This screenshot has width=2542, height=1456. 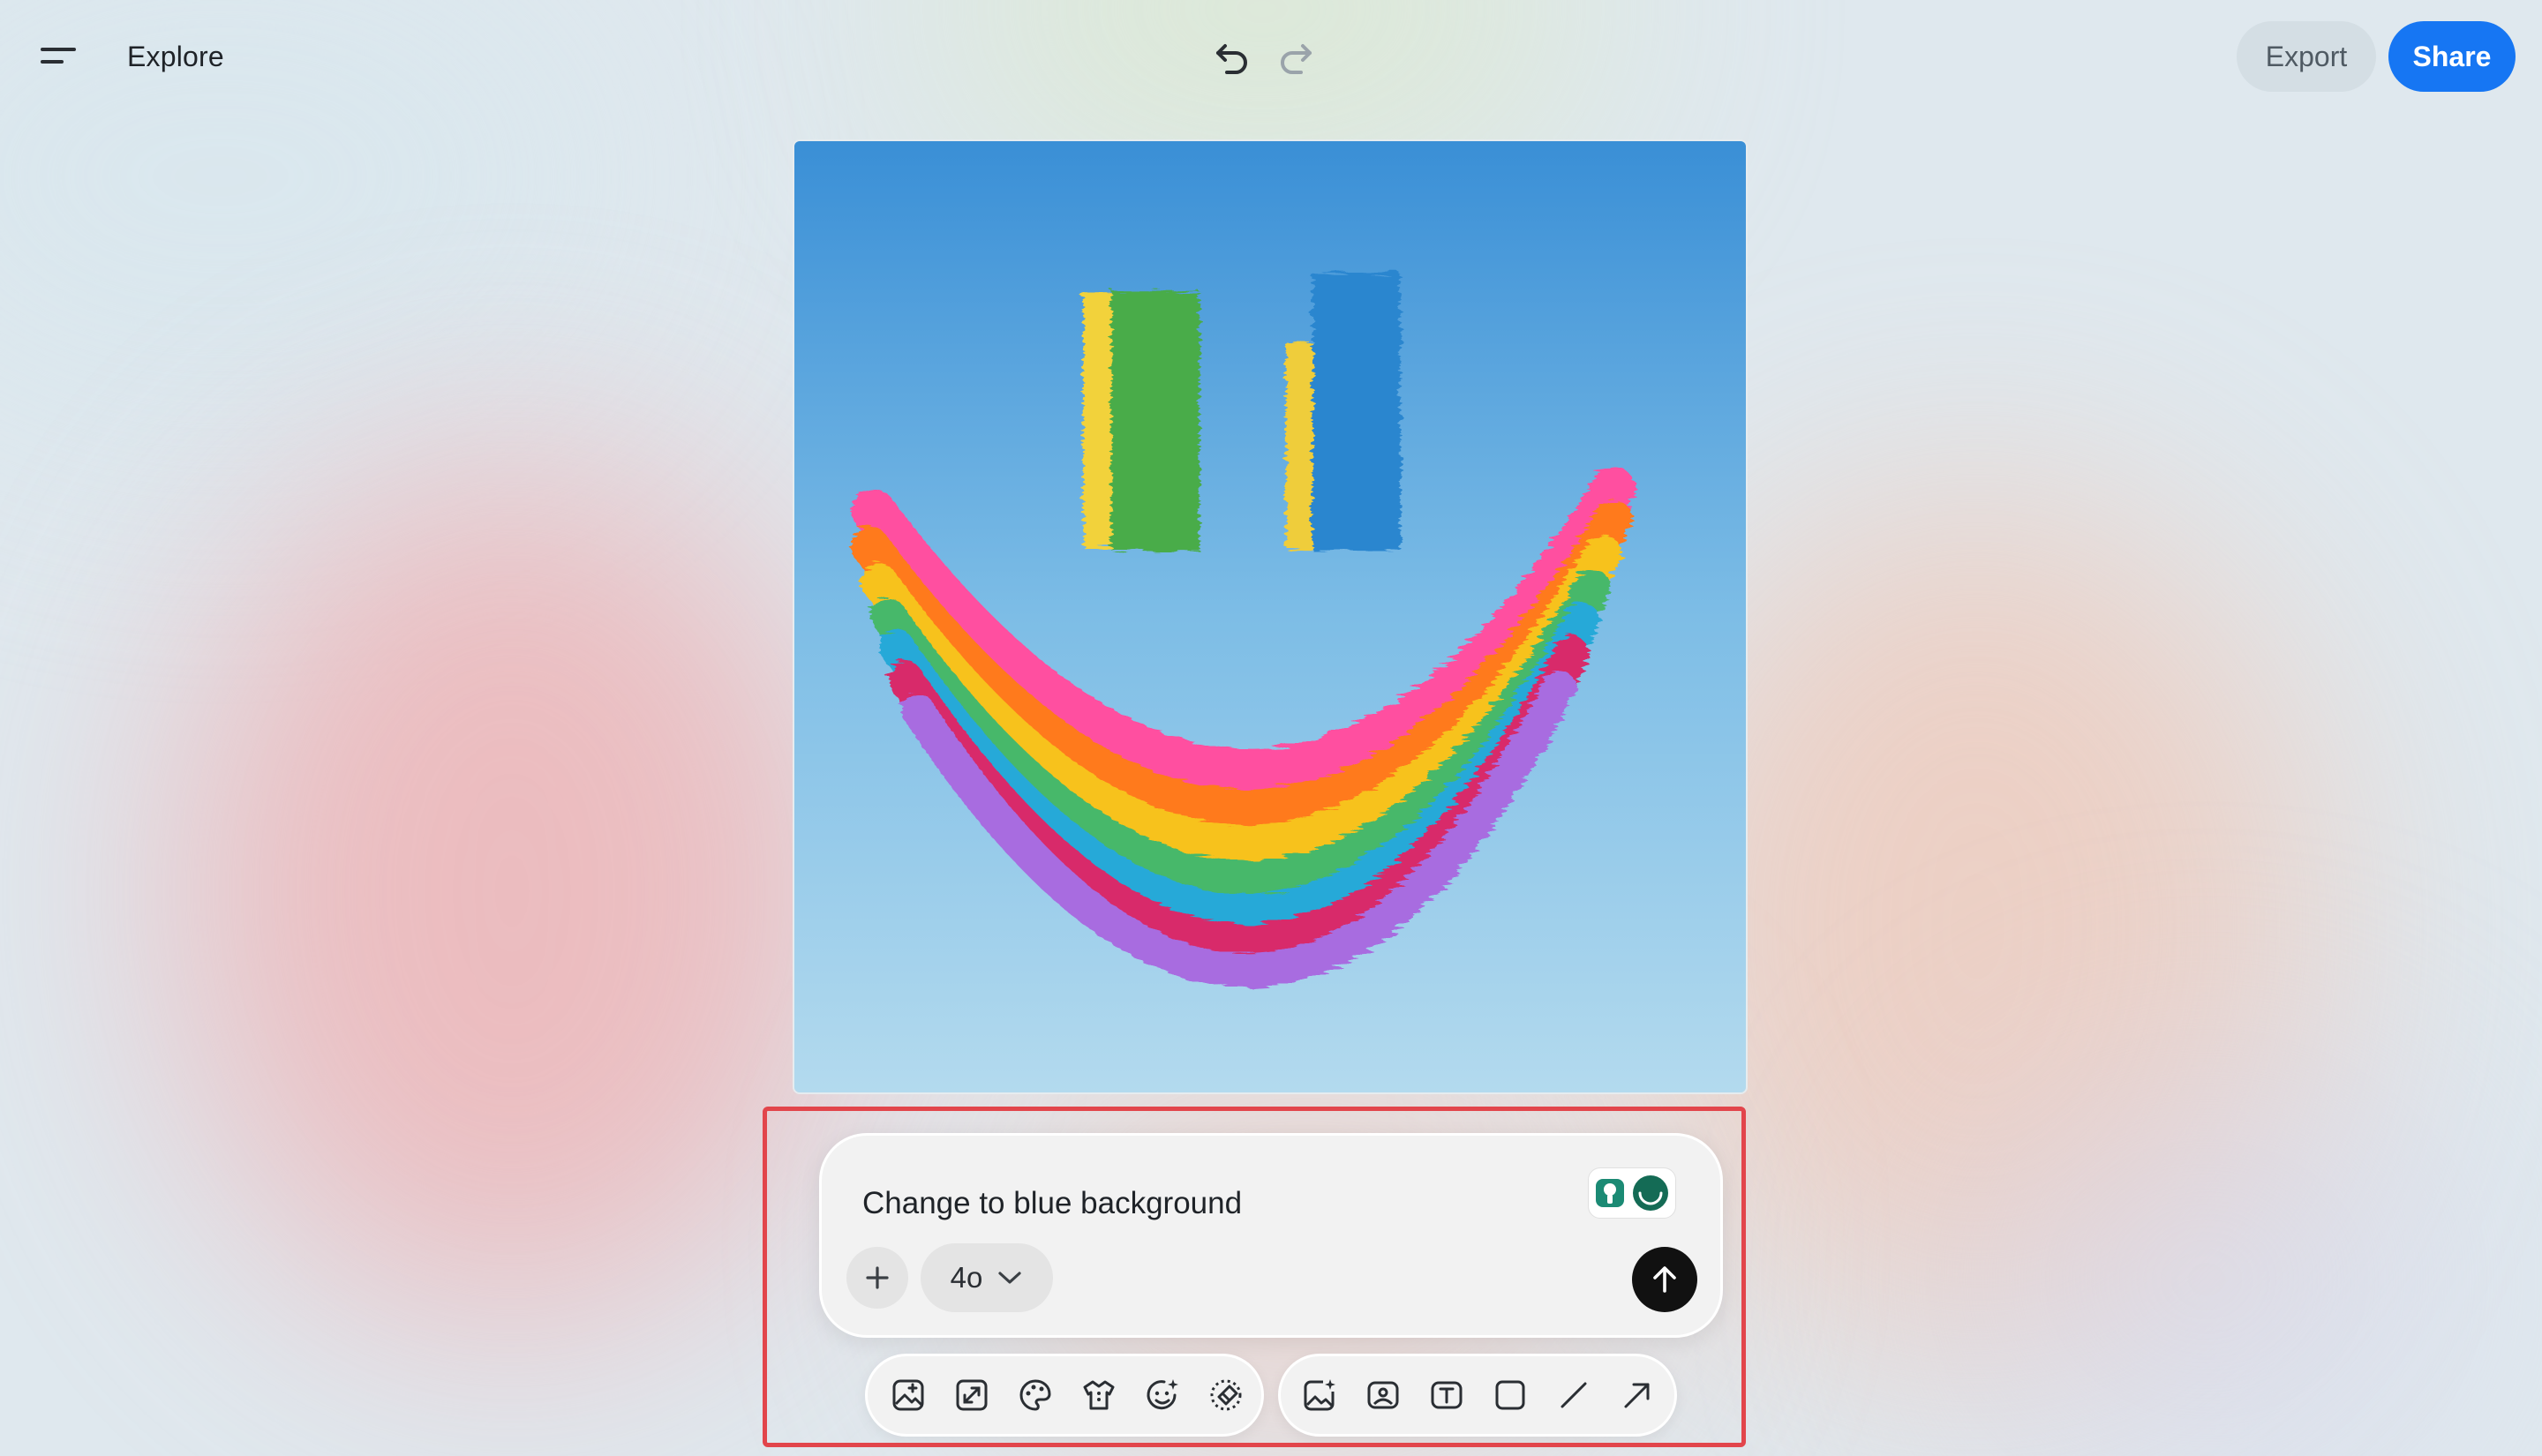 I want to click on redo-icon, so click(x=1296, y=58).